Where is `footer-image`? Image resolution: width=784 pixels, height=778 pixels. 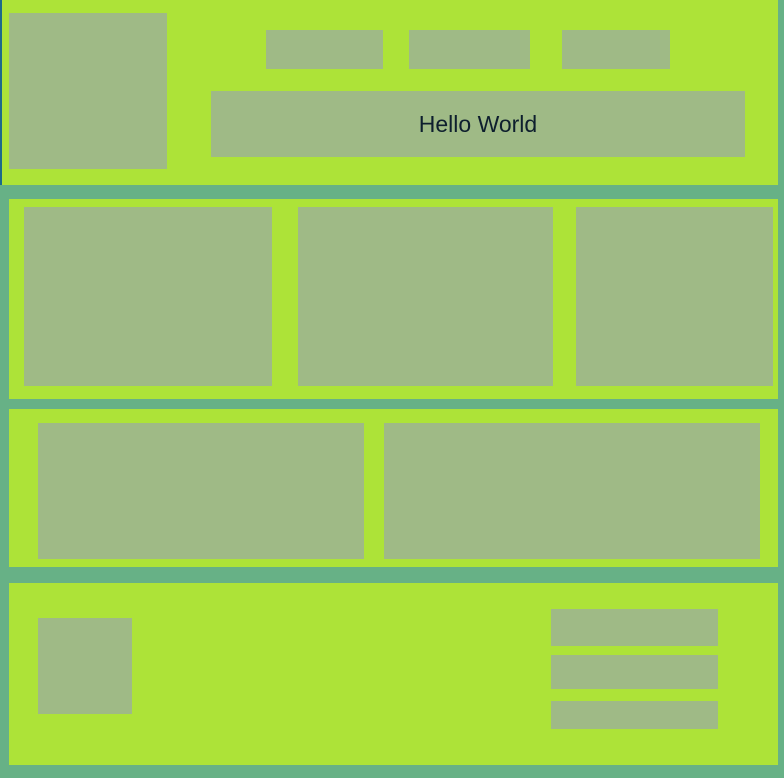
footer-image is located at coordinates (85, 666).